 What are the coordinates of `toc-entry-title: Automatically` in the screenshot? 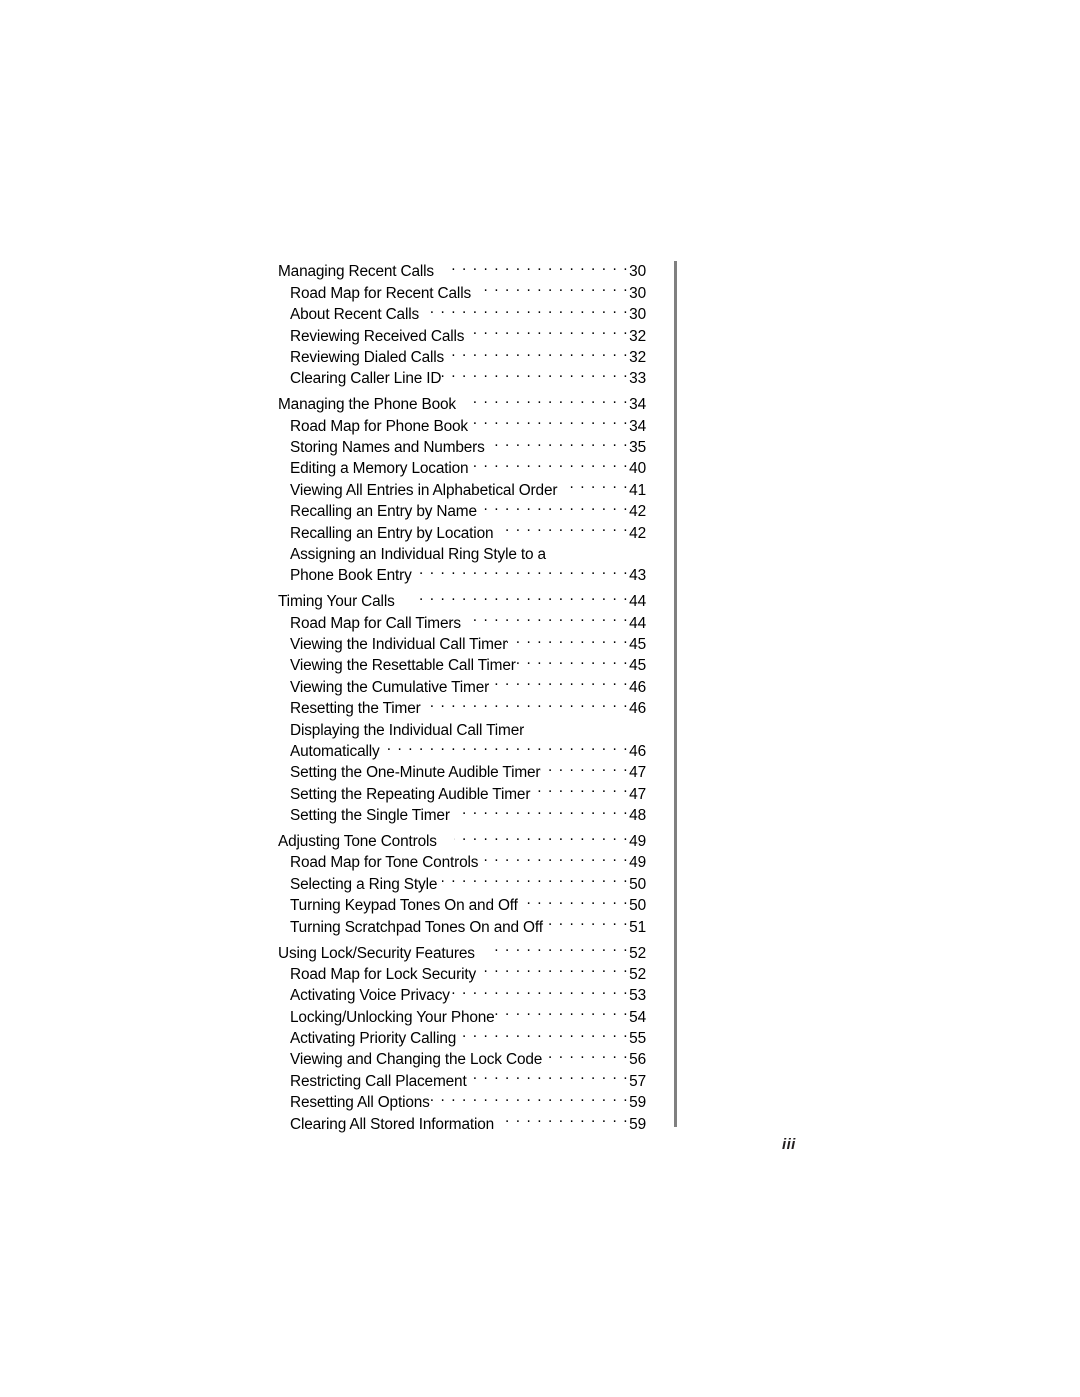 It's located at (335, 751).